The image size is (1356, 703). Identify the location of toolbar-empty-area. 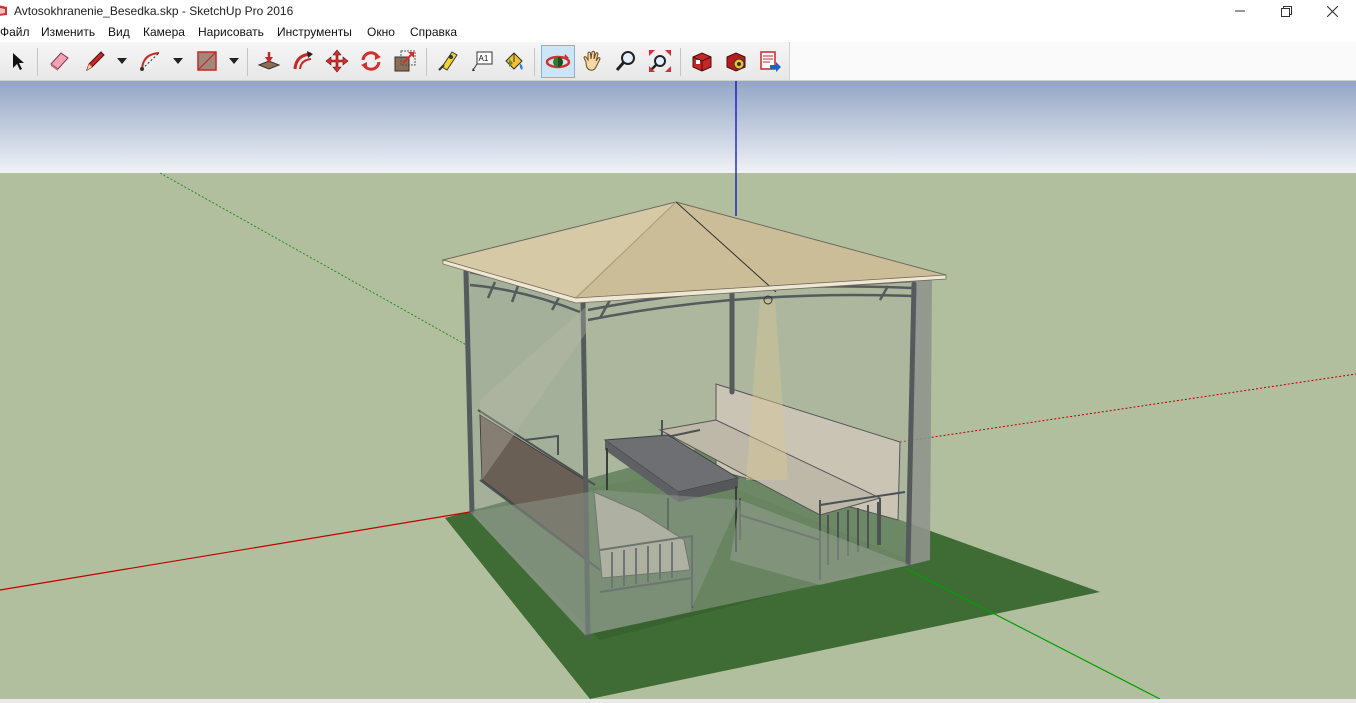
(1073, 61).